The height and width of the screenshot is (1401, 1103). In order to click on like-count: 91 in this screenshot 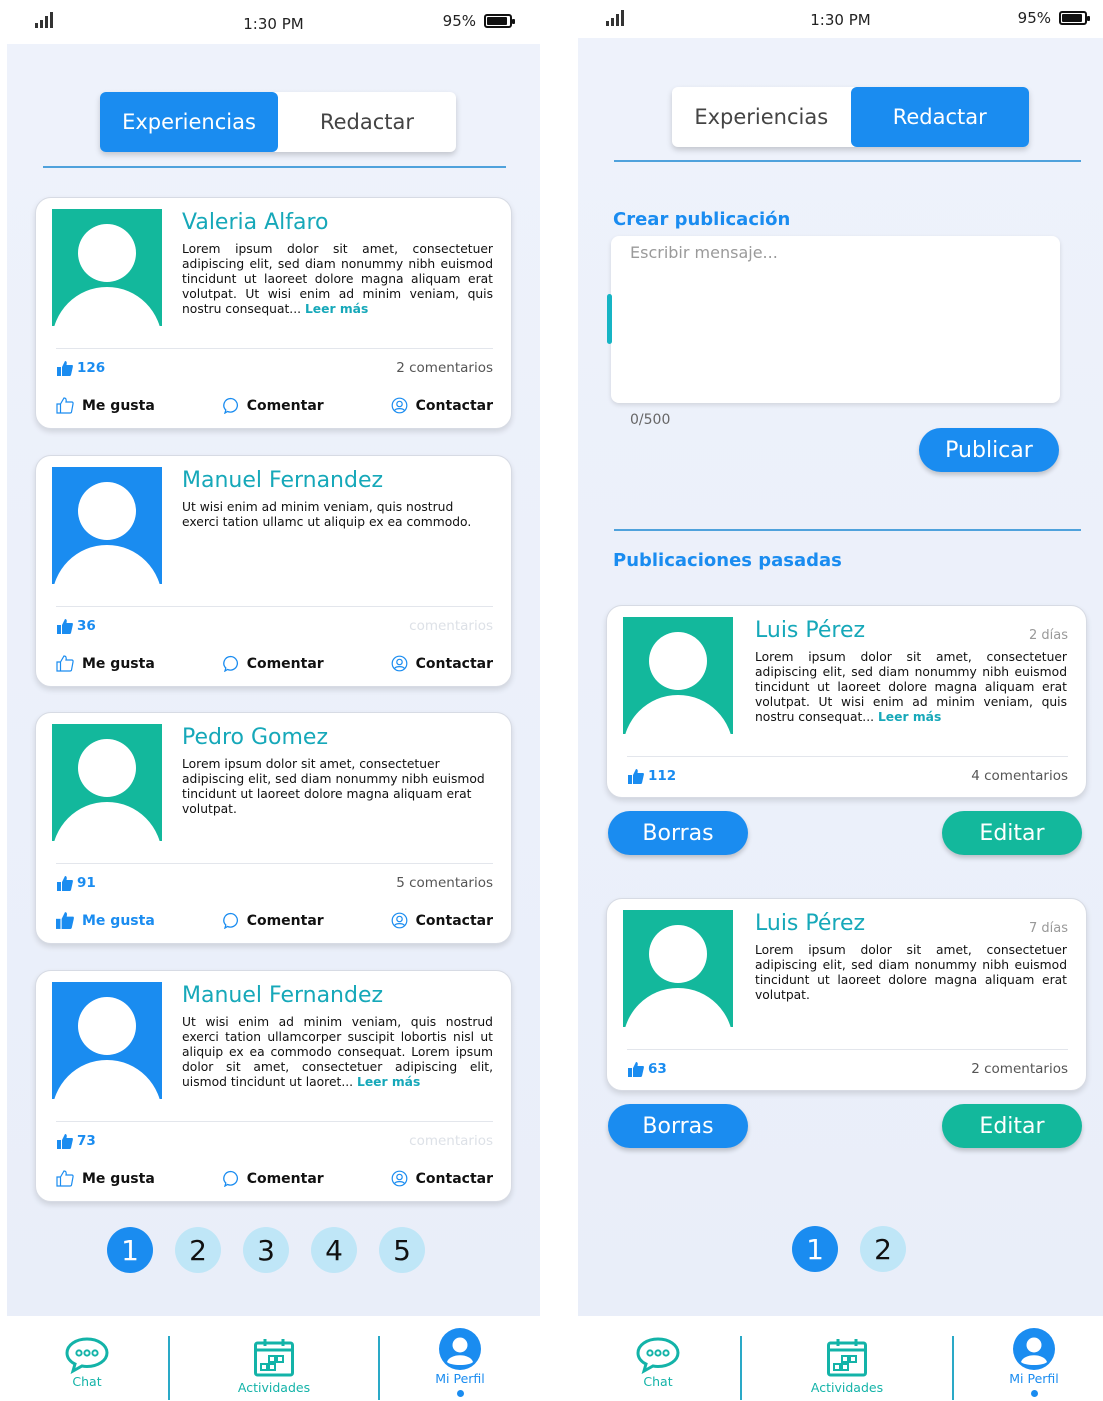, I will do `click(76, 883)`.